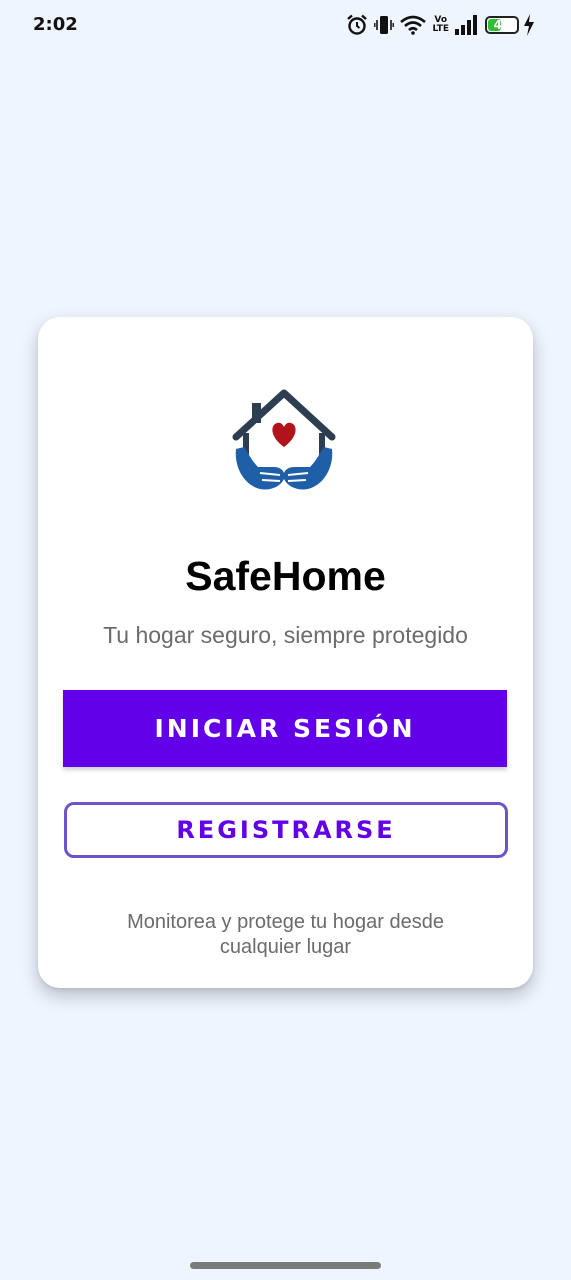  What do you see at coordinates (529, 25) in the screenshot?
I see `charging-icon` at bounding box center [529, 25].